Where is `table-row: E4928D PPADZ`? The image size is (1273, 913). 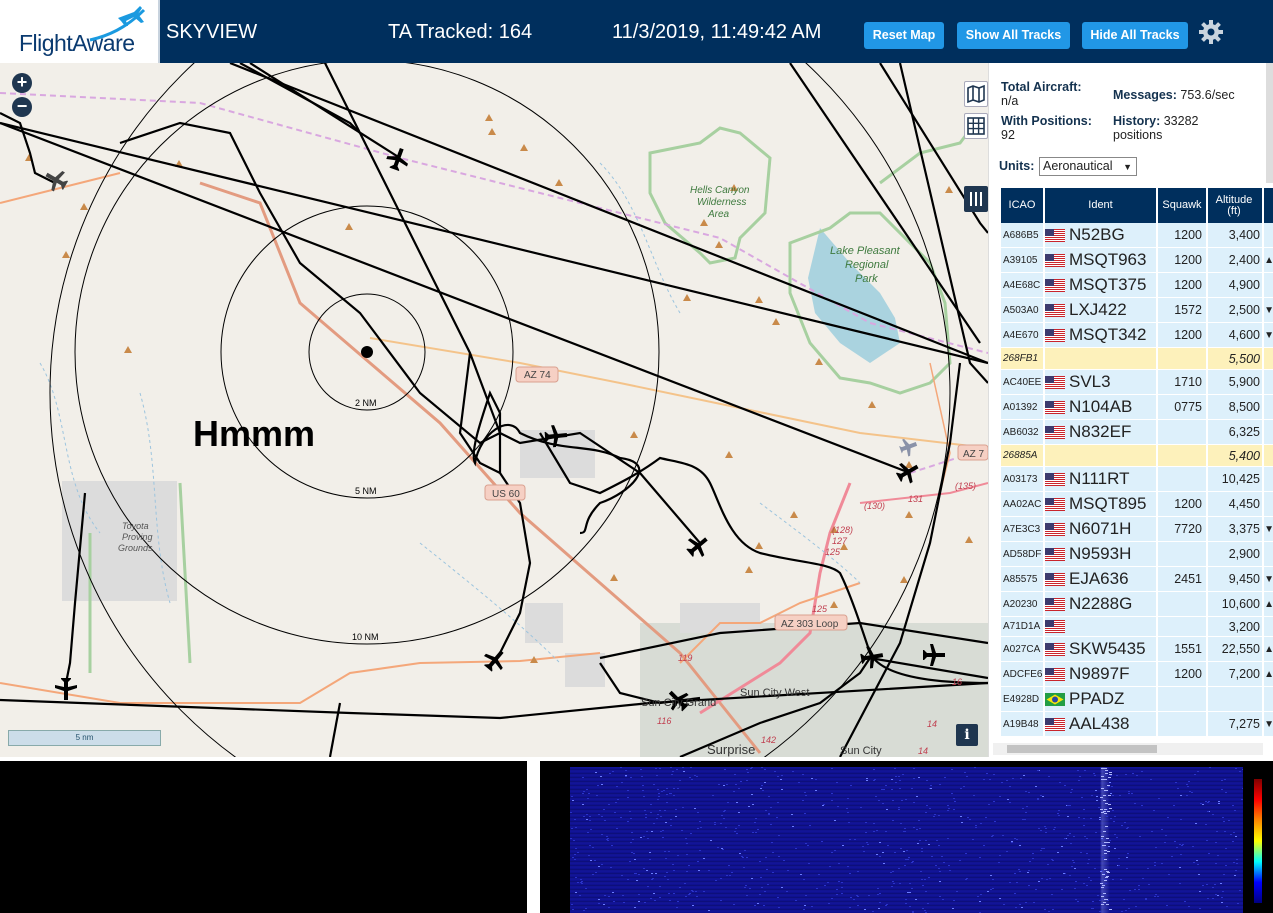
table-row: E4928D PPADZ is located at coordinates (1137, 699).